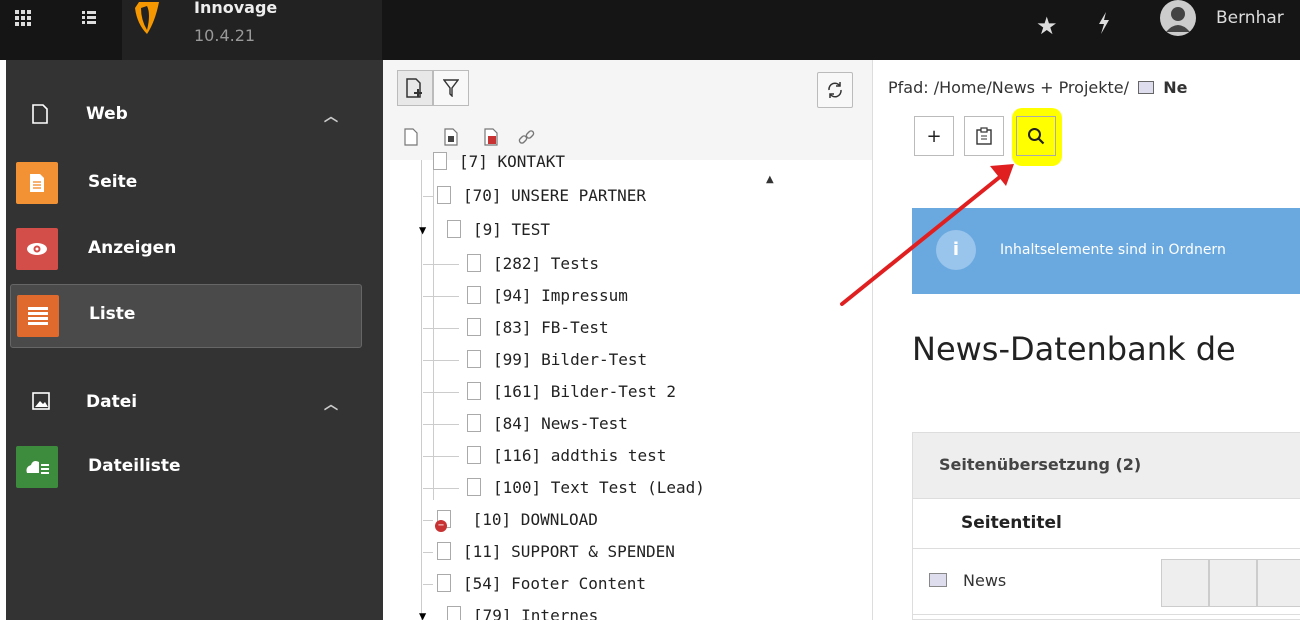 The image size is (1300, 620). What do you see at coordinates (37, 249) in the screenshot?
I see `eye-icon` at bounding box center [37, 249].